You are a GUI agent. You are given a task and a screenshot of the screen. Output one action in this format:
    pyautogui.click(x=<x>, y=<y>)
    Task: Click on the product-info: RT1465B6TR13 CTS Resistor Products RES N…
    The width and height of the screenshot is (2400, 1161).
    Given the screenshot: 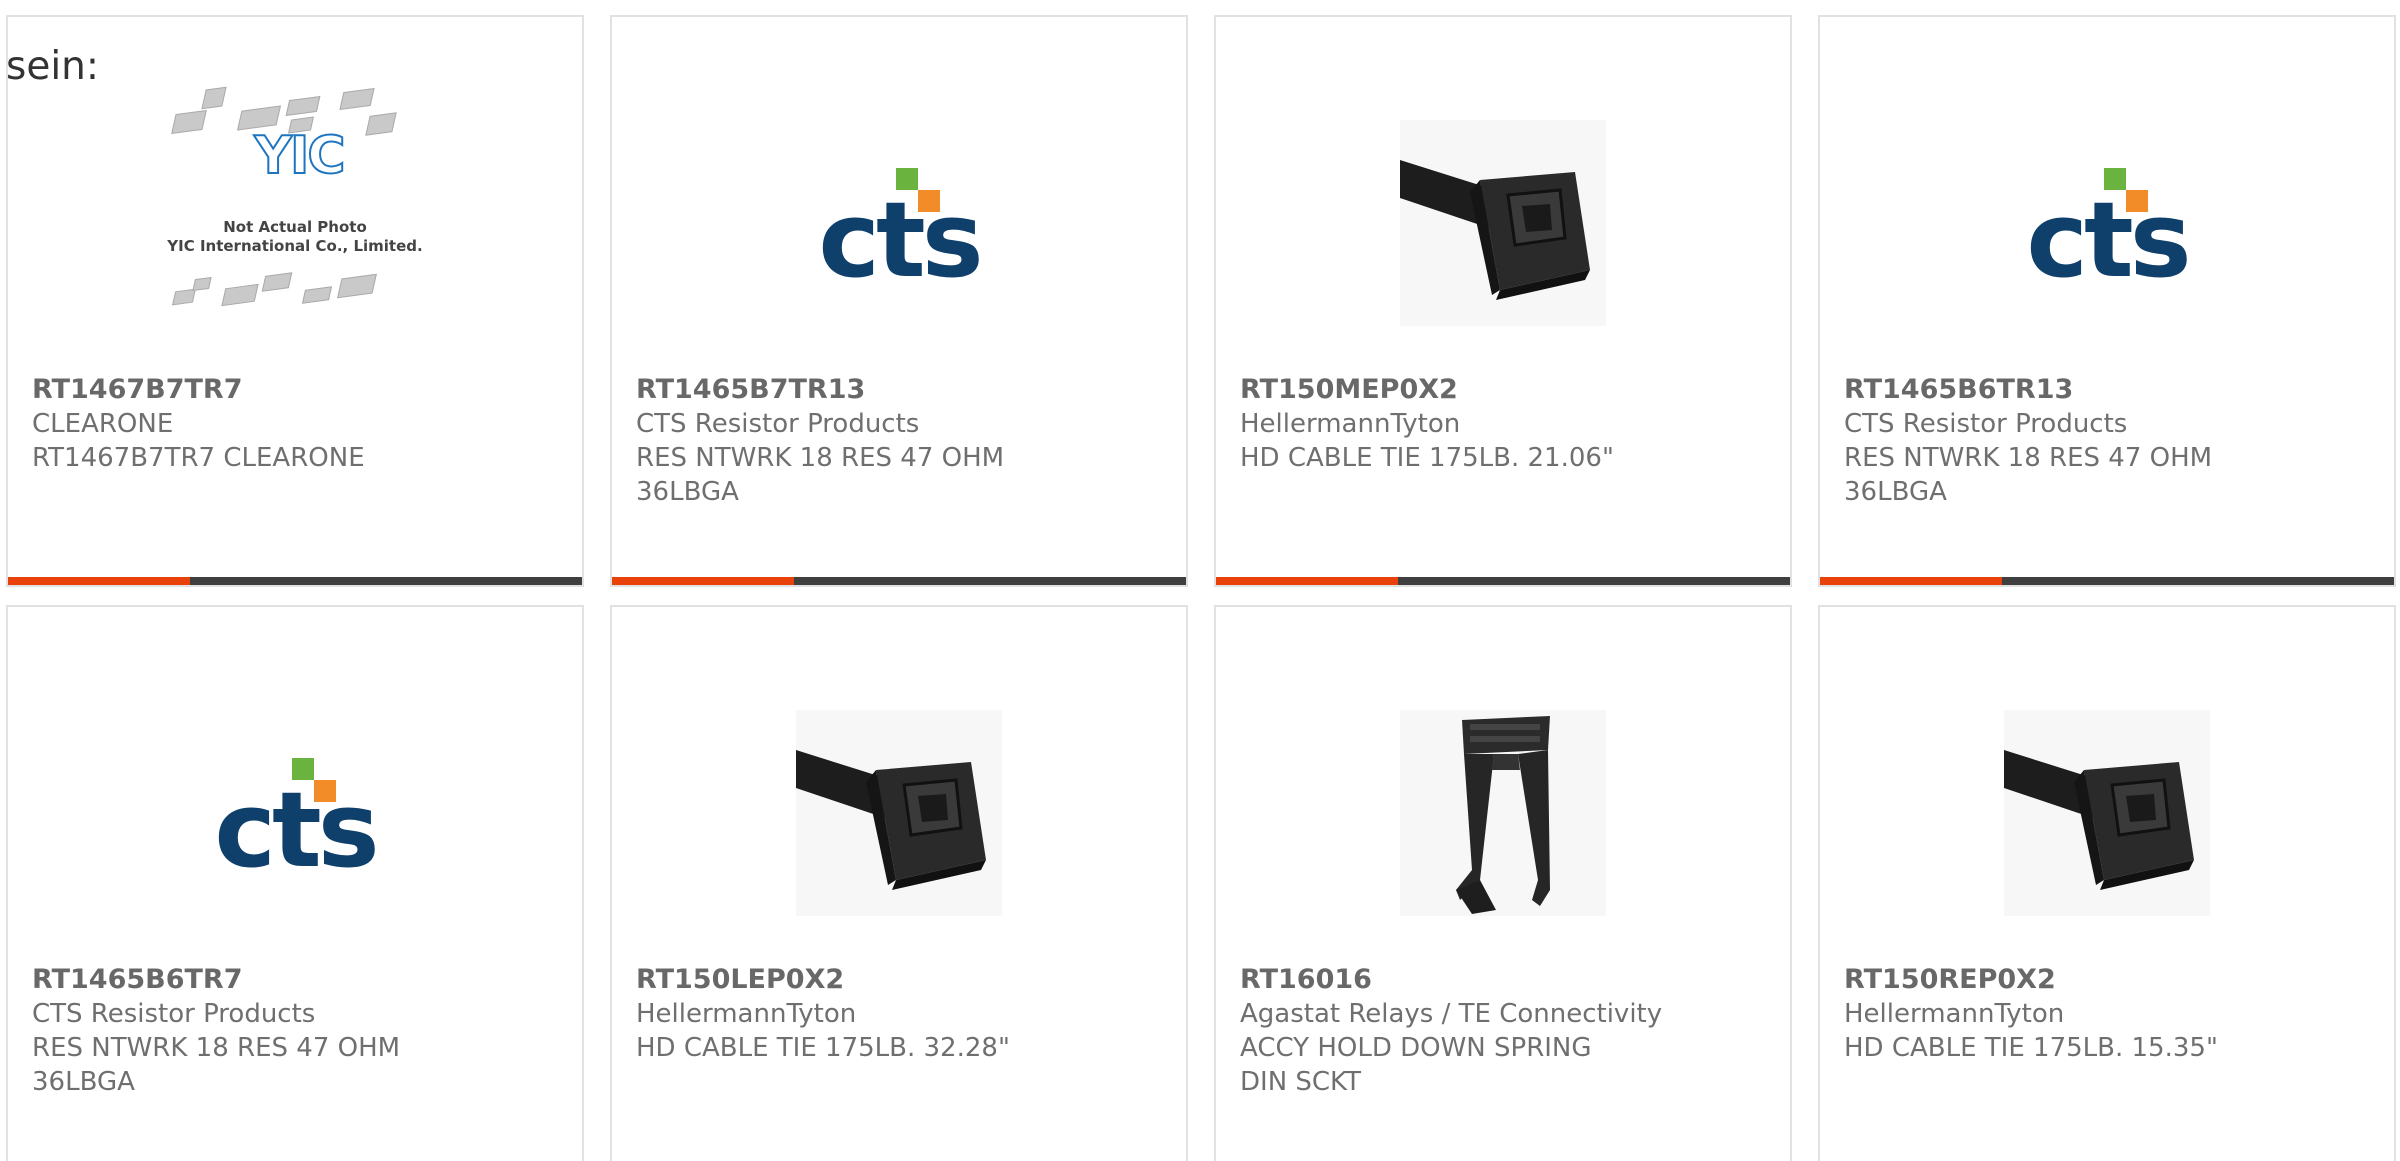 What is the action you would take?
    pyautogui.click(x=2107, y=441)
    